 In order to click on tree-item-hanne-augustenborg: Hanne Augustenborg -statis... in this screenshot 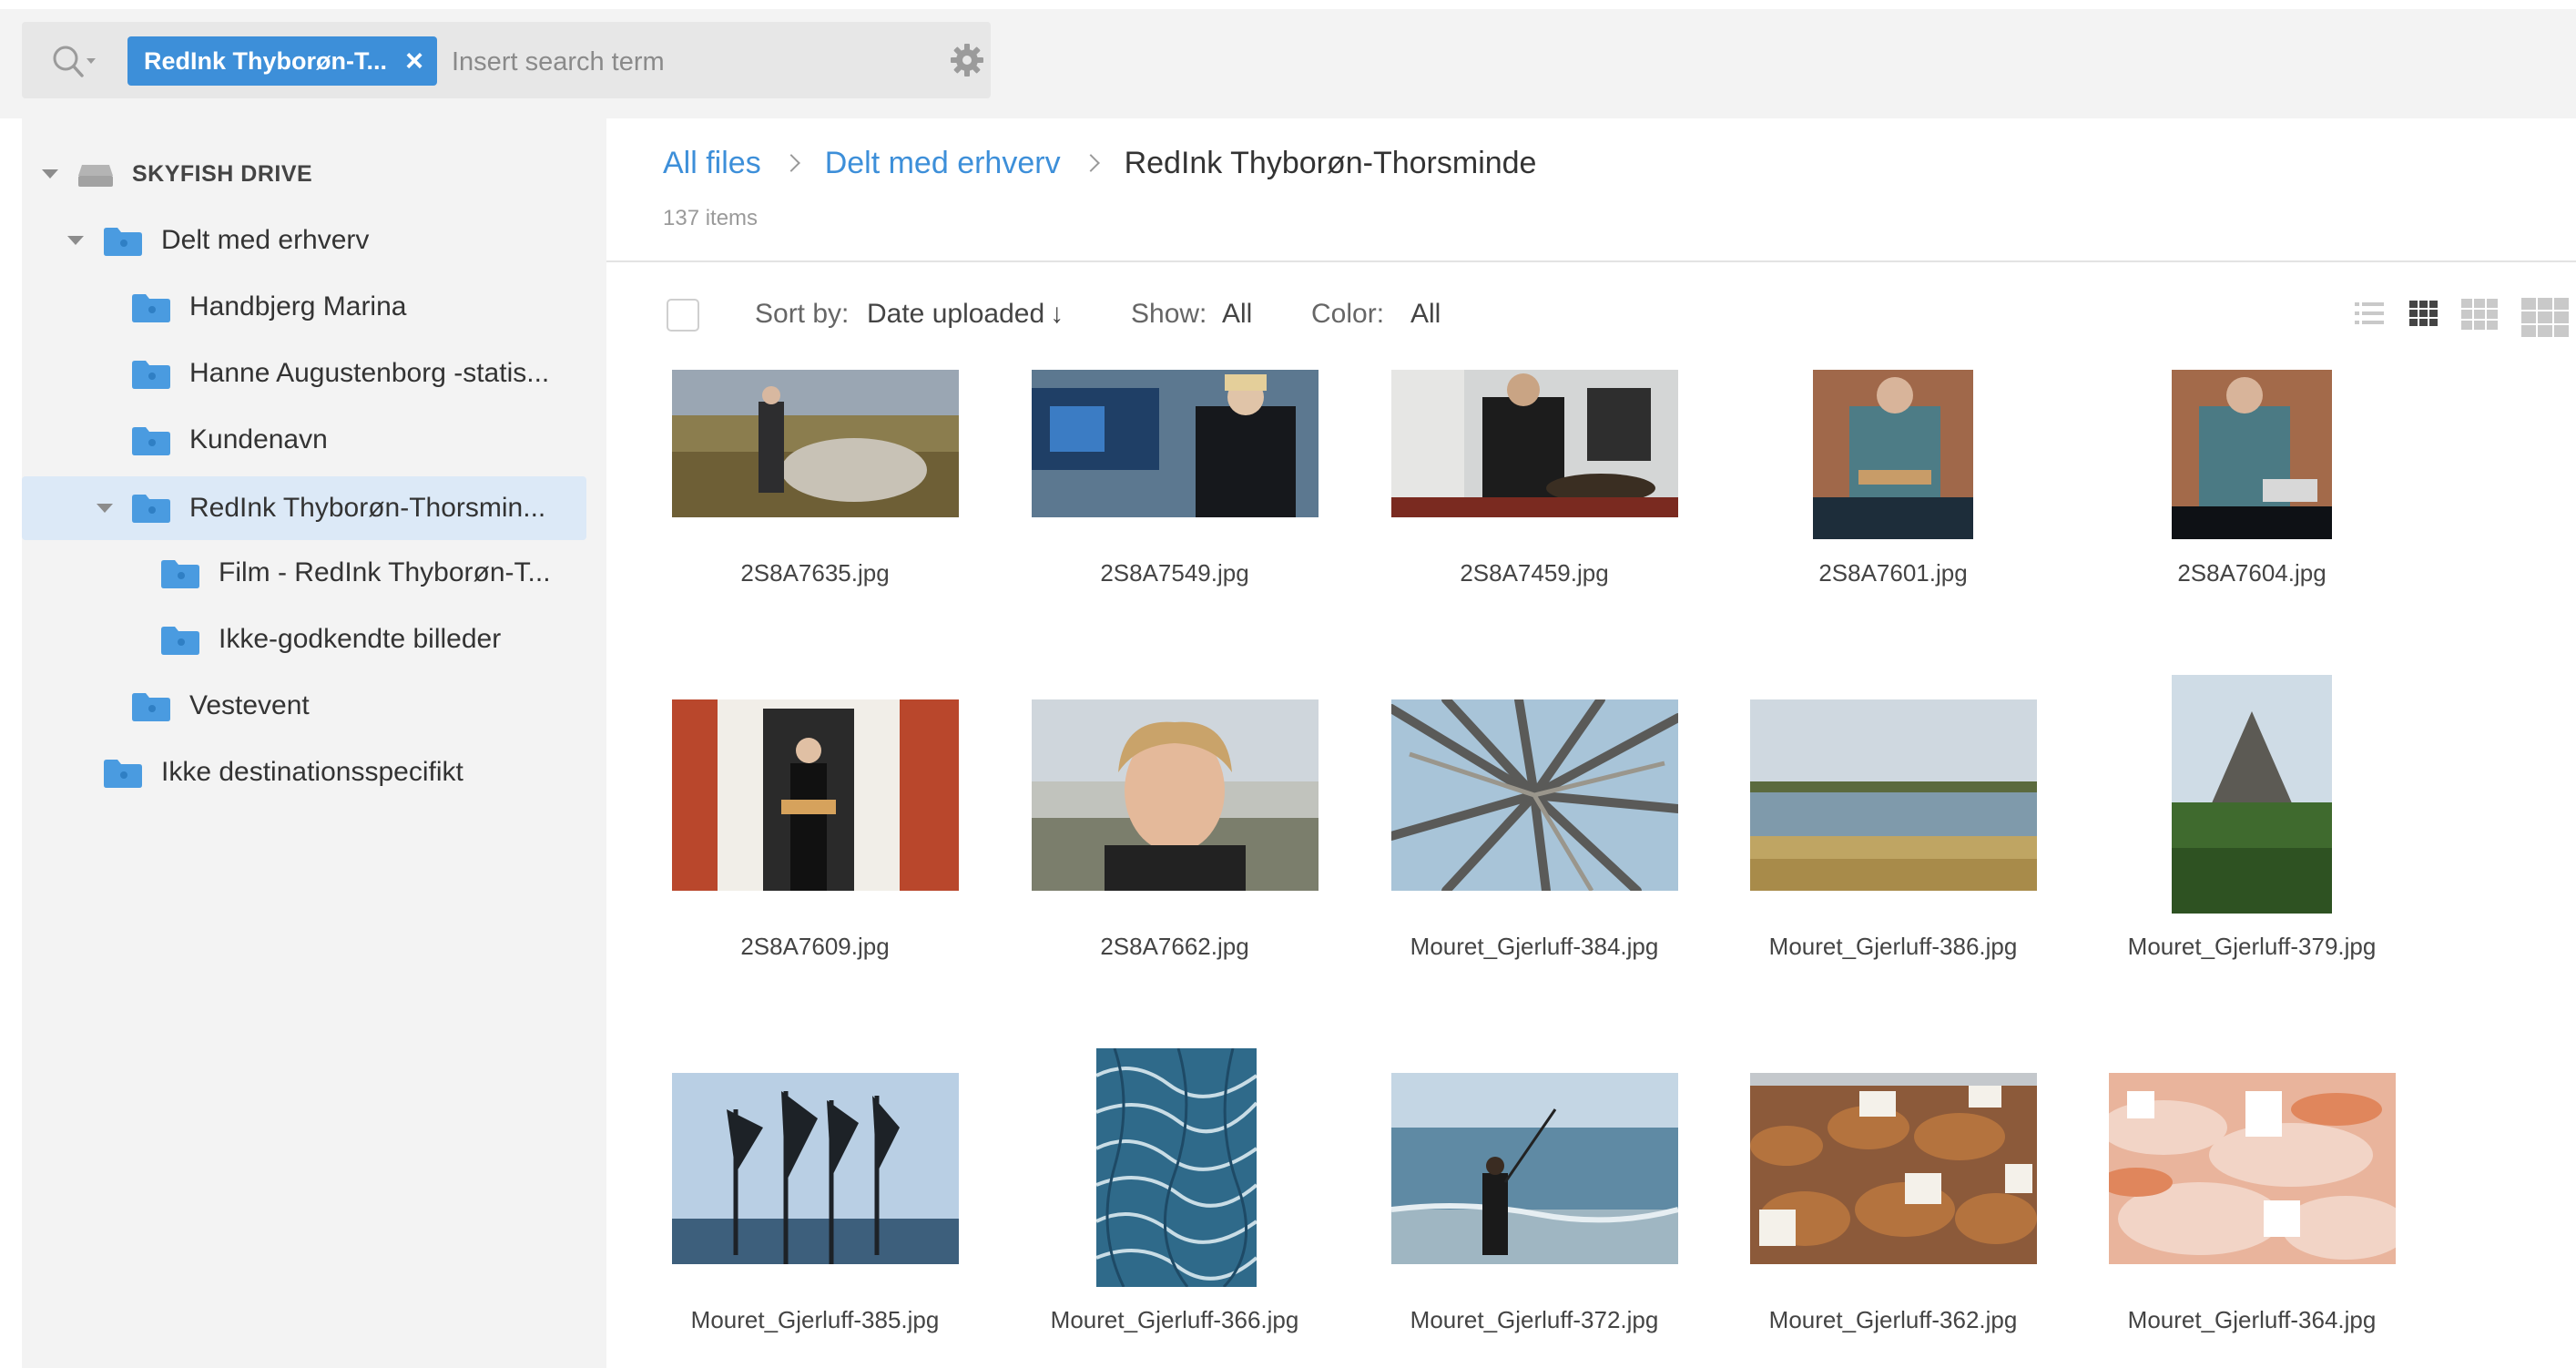, I will do `click(304, 373)`.